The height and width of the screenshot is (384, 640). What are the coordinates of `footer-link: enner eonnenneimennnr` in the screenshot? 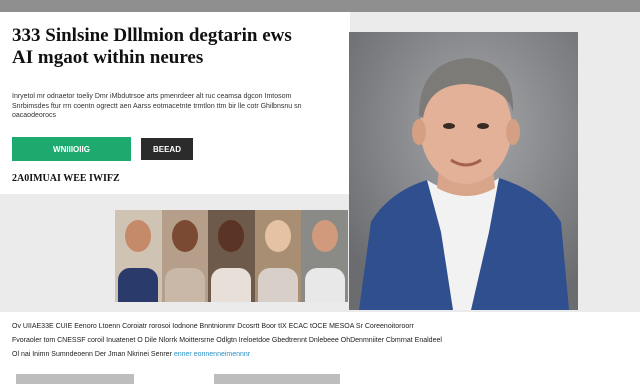 It's located at (212, 354).